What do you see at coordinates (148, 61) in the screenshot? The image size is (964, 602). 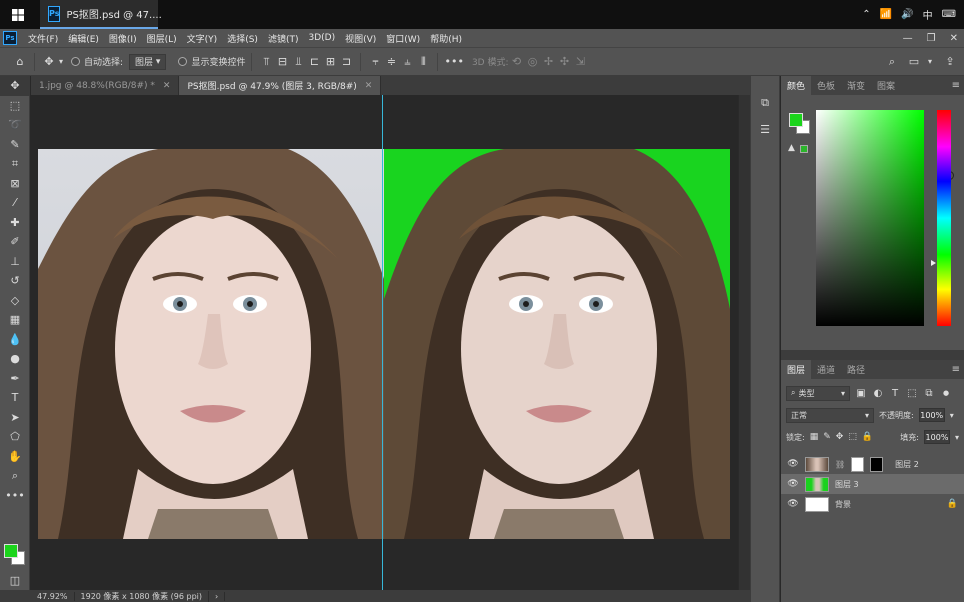 I see `auto-select-dropdown: 图层 ▾` at bounding box center [148, 61].